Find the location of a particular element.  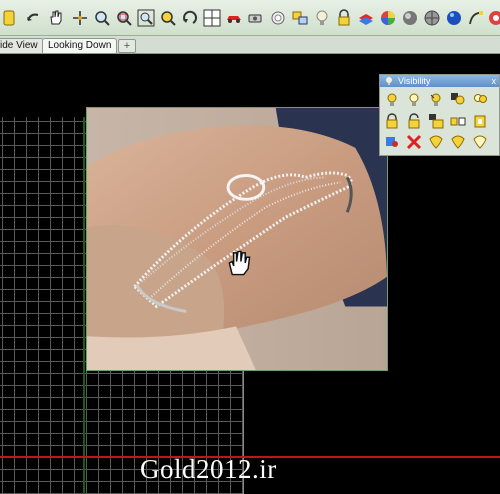

visibility-panel-titlebar: Visibility x is located at coordinates (439, 81).